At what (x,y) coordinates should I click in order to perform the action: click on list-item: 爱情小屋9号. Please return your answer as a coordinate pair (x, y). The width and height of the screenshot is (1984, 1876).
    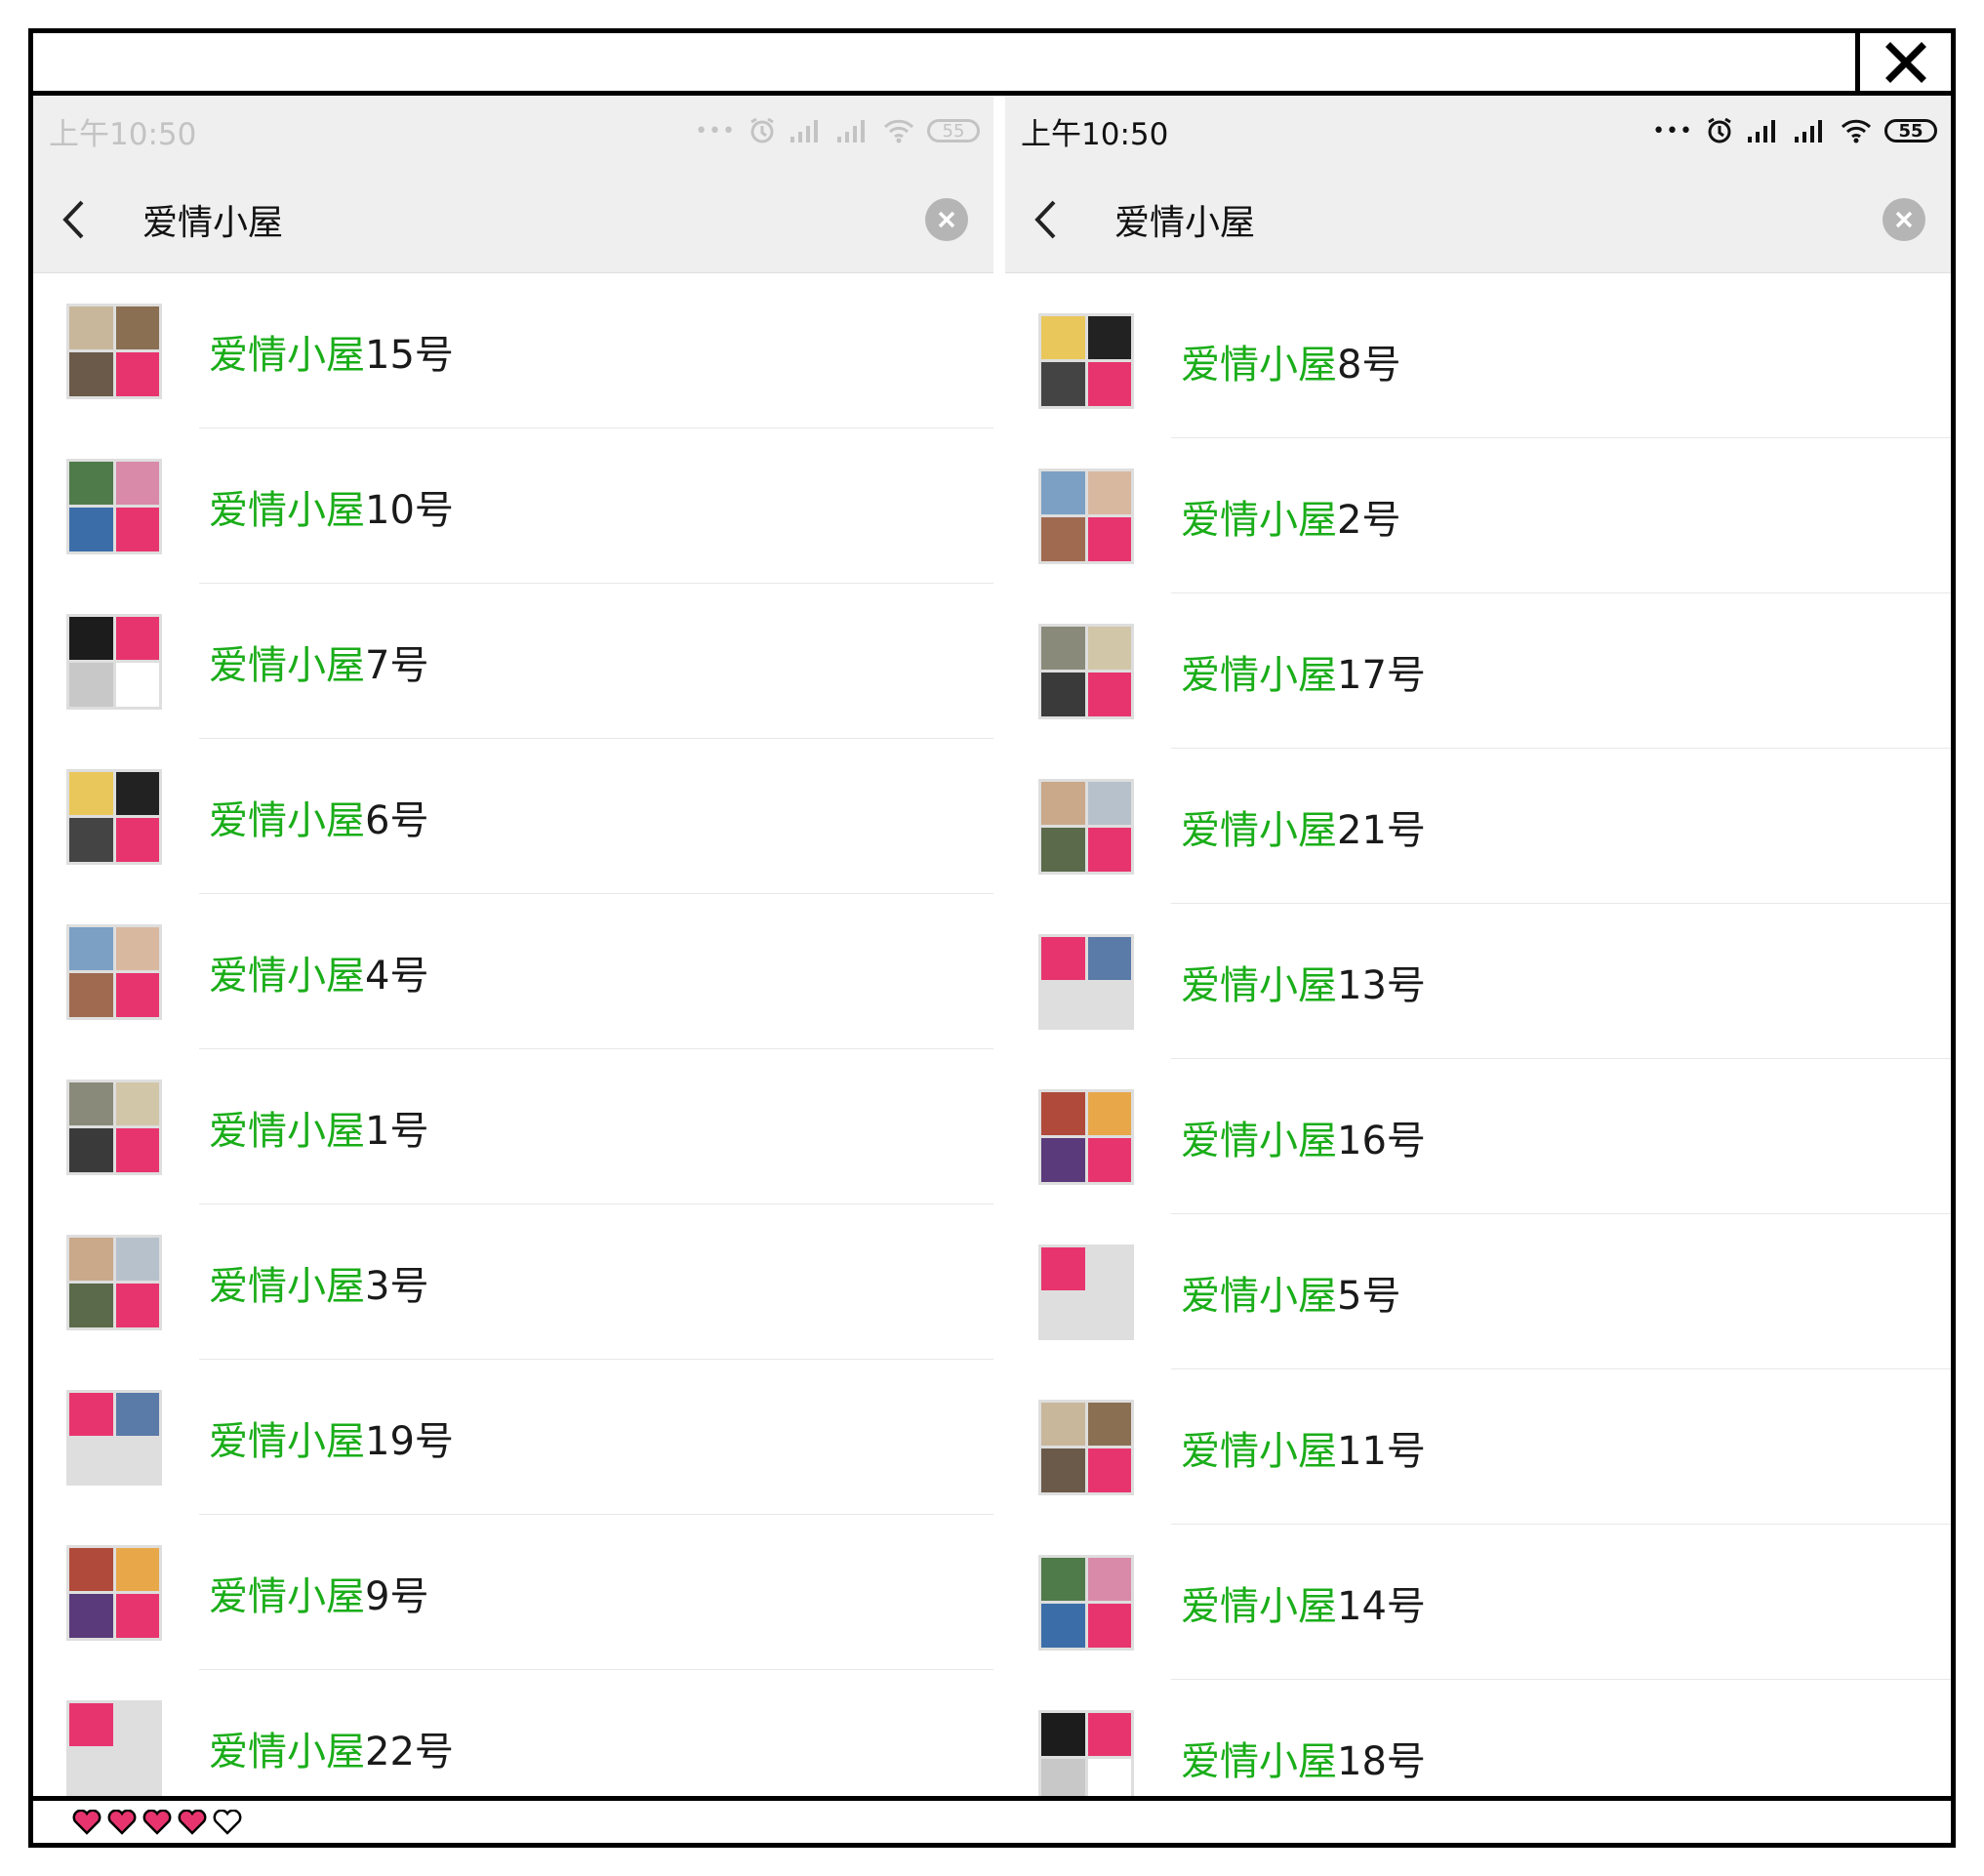
    Looking at the image, I should click on (513, 1592).